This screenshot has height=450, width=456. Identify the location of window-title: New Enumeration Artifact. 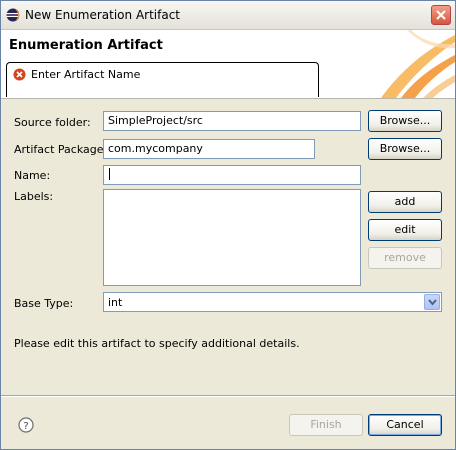
(103, 15).